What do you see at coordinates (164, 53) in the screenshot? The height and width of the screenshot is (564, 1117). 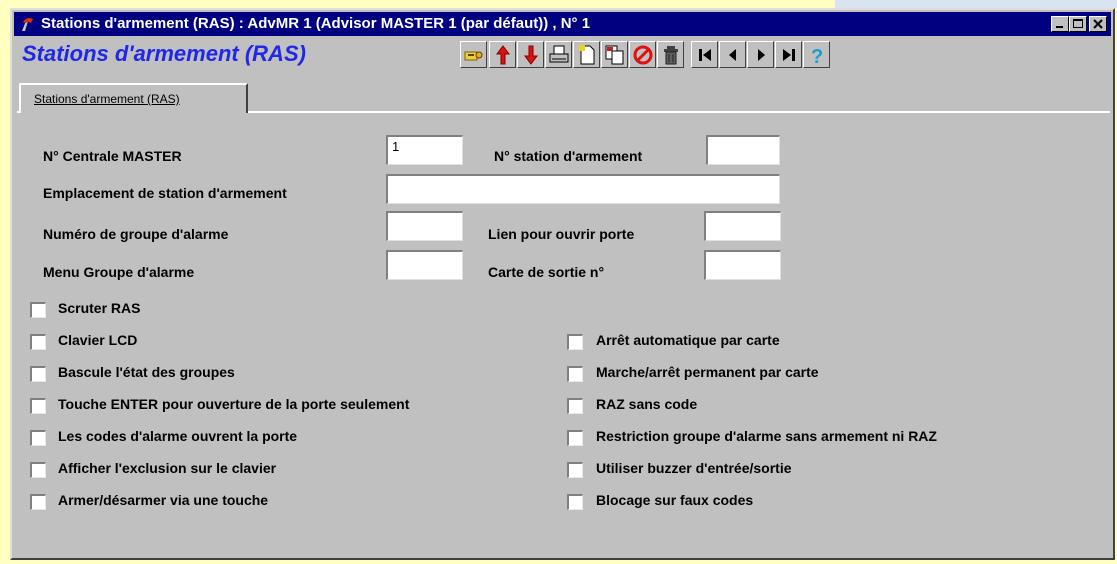 I see `form-title: Stations d'armement (RAS)` at bounding box center [164, 53].